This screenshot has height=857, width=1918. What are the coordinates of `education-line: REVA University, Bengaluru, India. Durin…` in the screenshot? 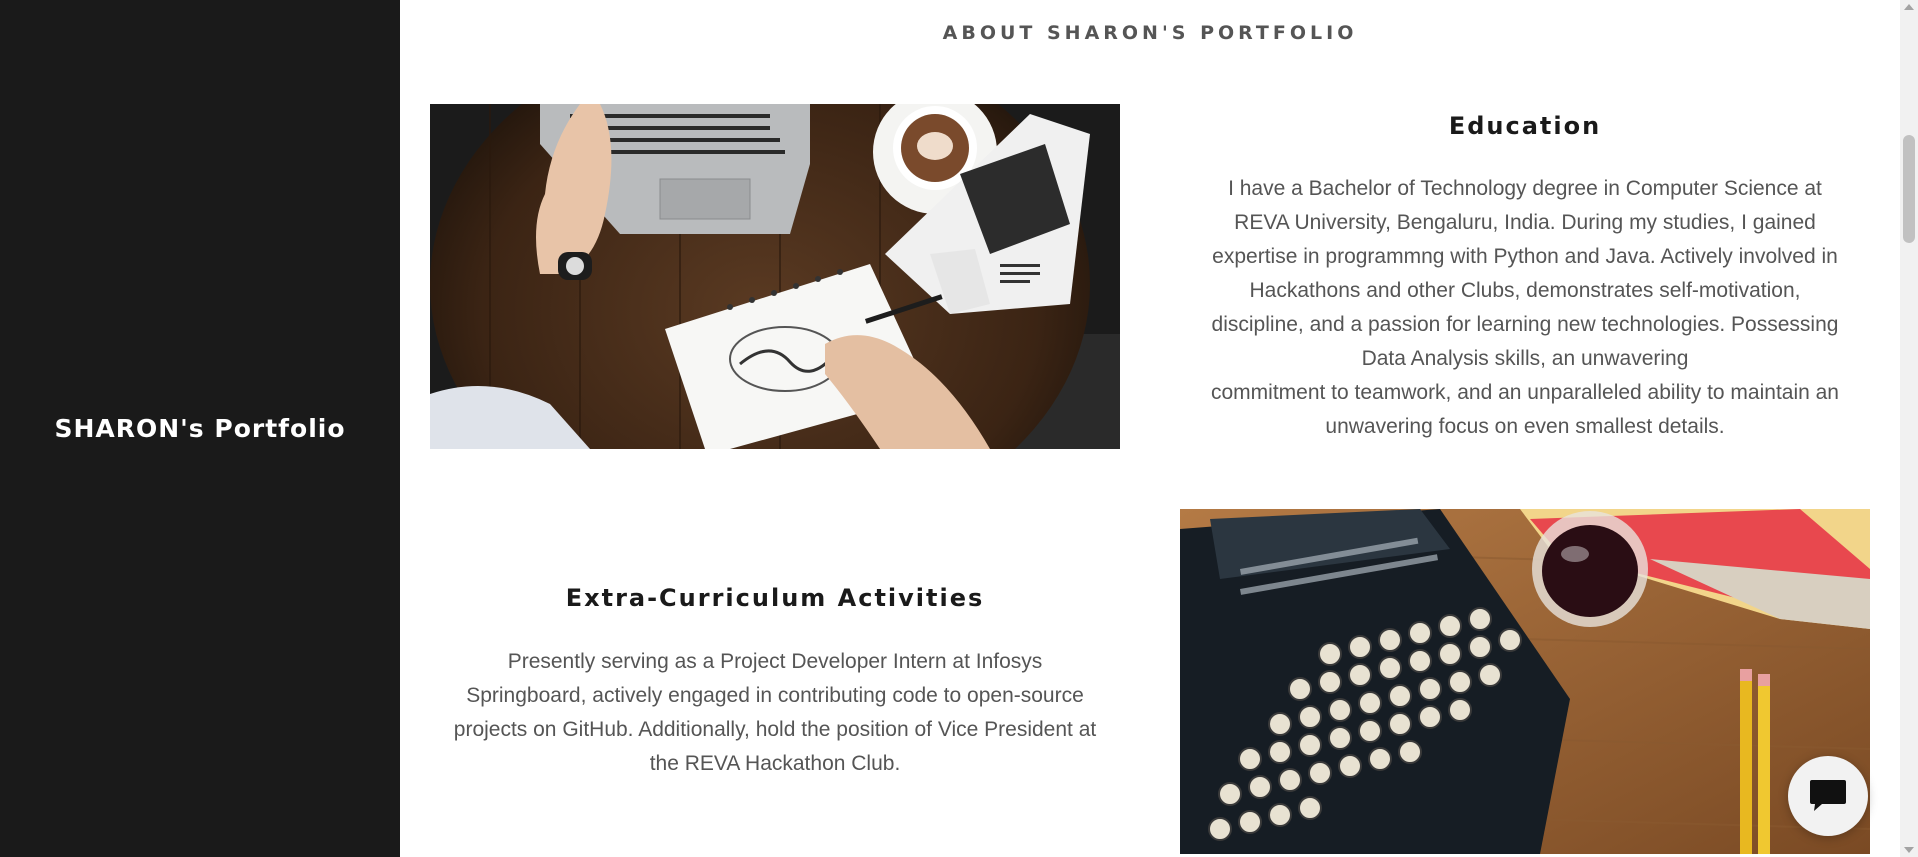 It's located at (1525, 222).